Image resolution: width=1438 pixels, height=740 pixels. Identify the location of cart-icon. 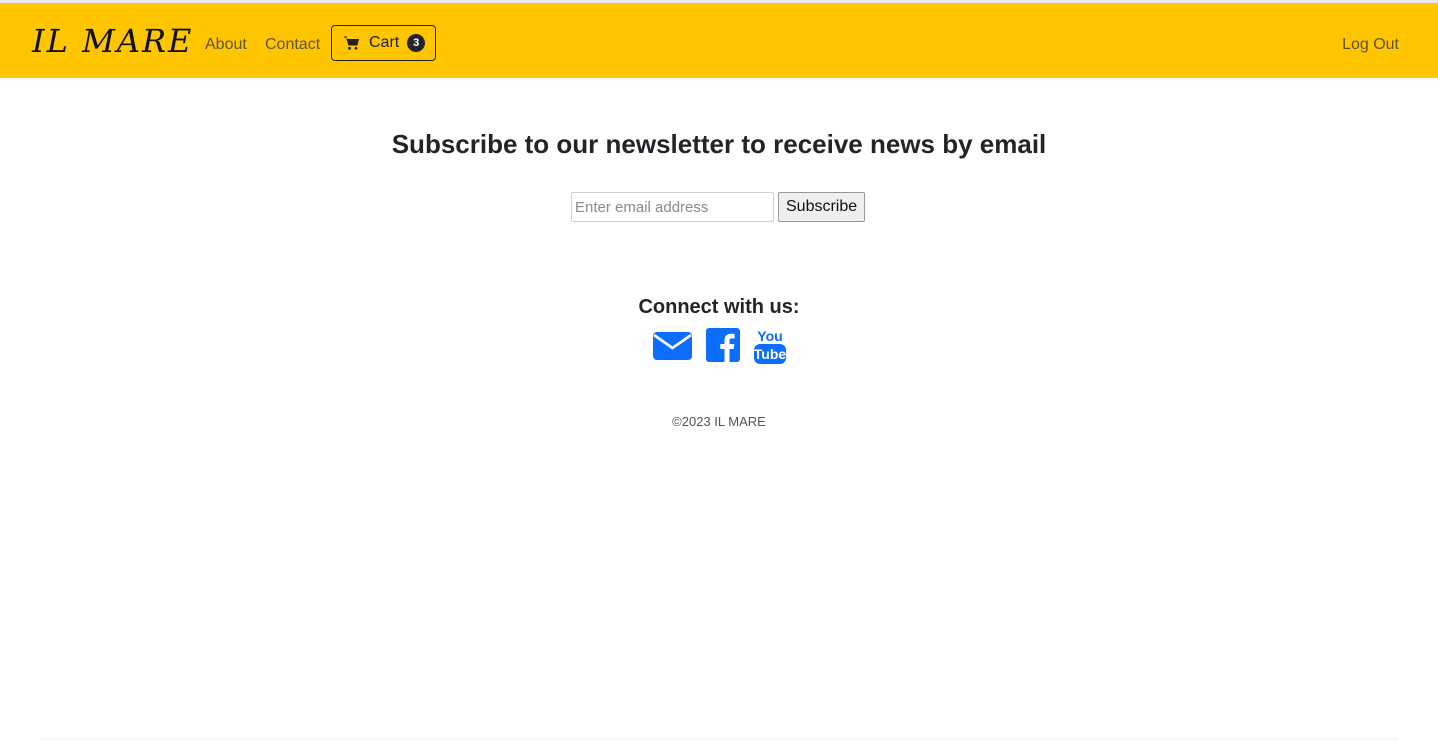
(351, 43).